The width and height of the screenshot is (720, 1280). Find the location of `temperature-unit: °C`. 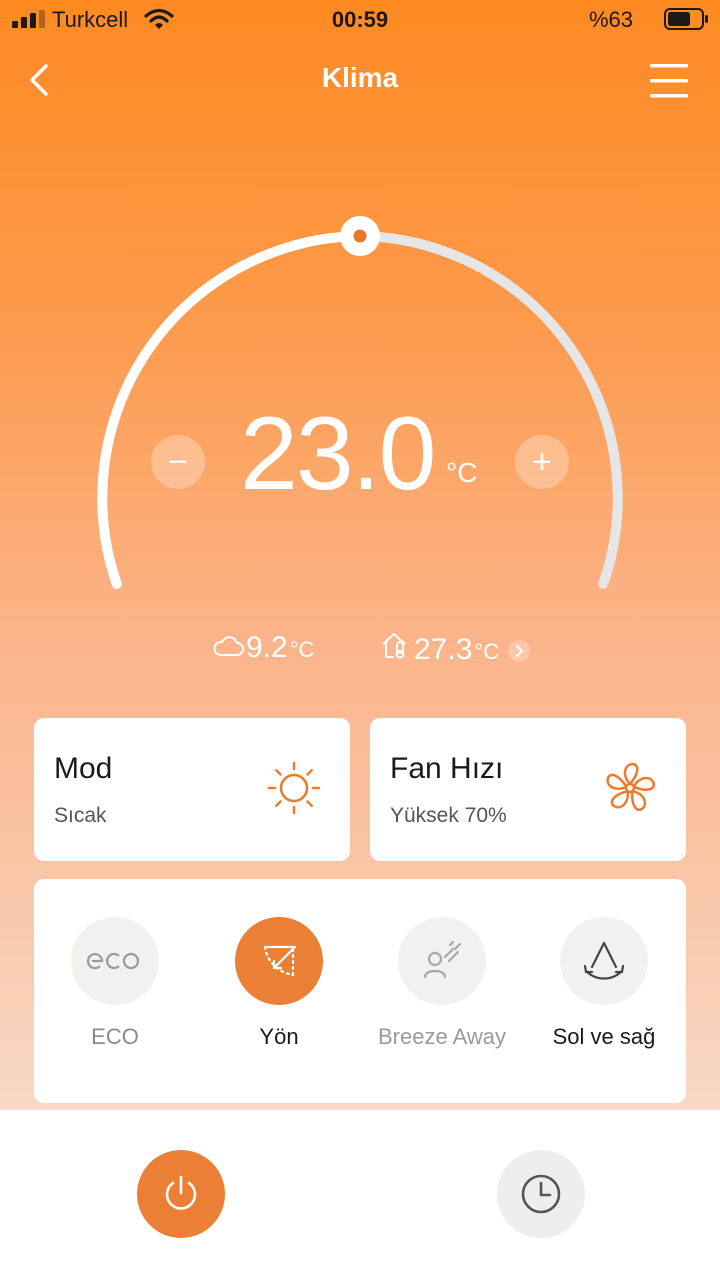

temperature-unit: °C is located at coordinates (462, 472).